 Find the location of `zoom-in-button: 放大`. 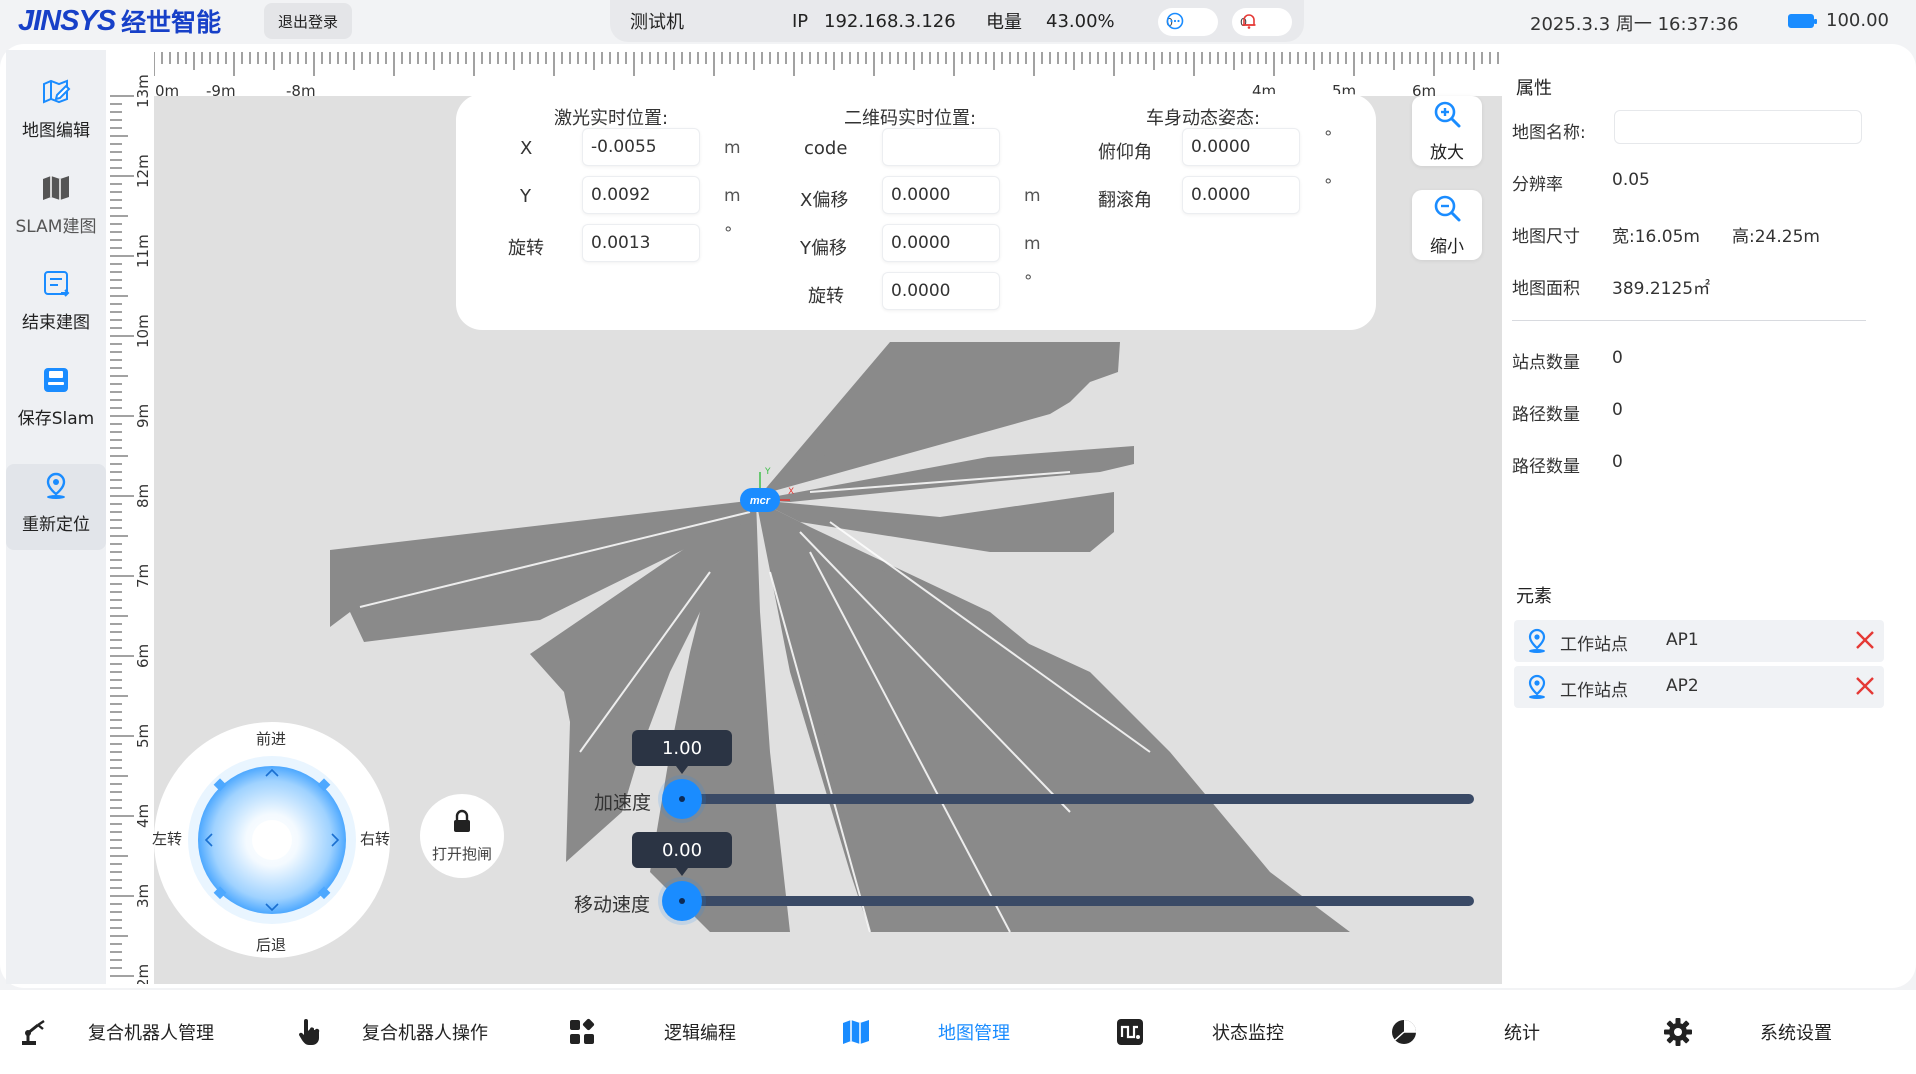

zoom-in-button: 放大 is located at coordinates (1447, 131).